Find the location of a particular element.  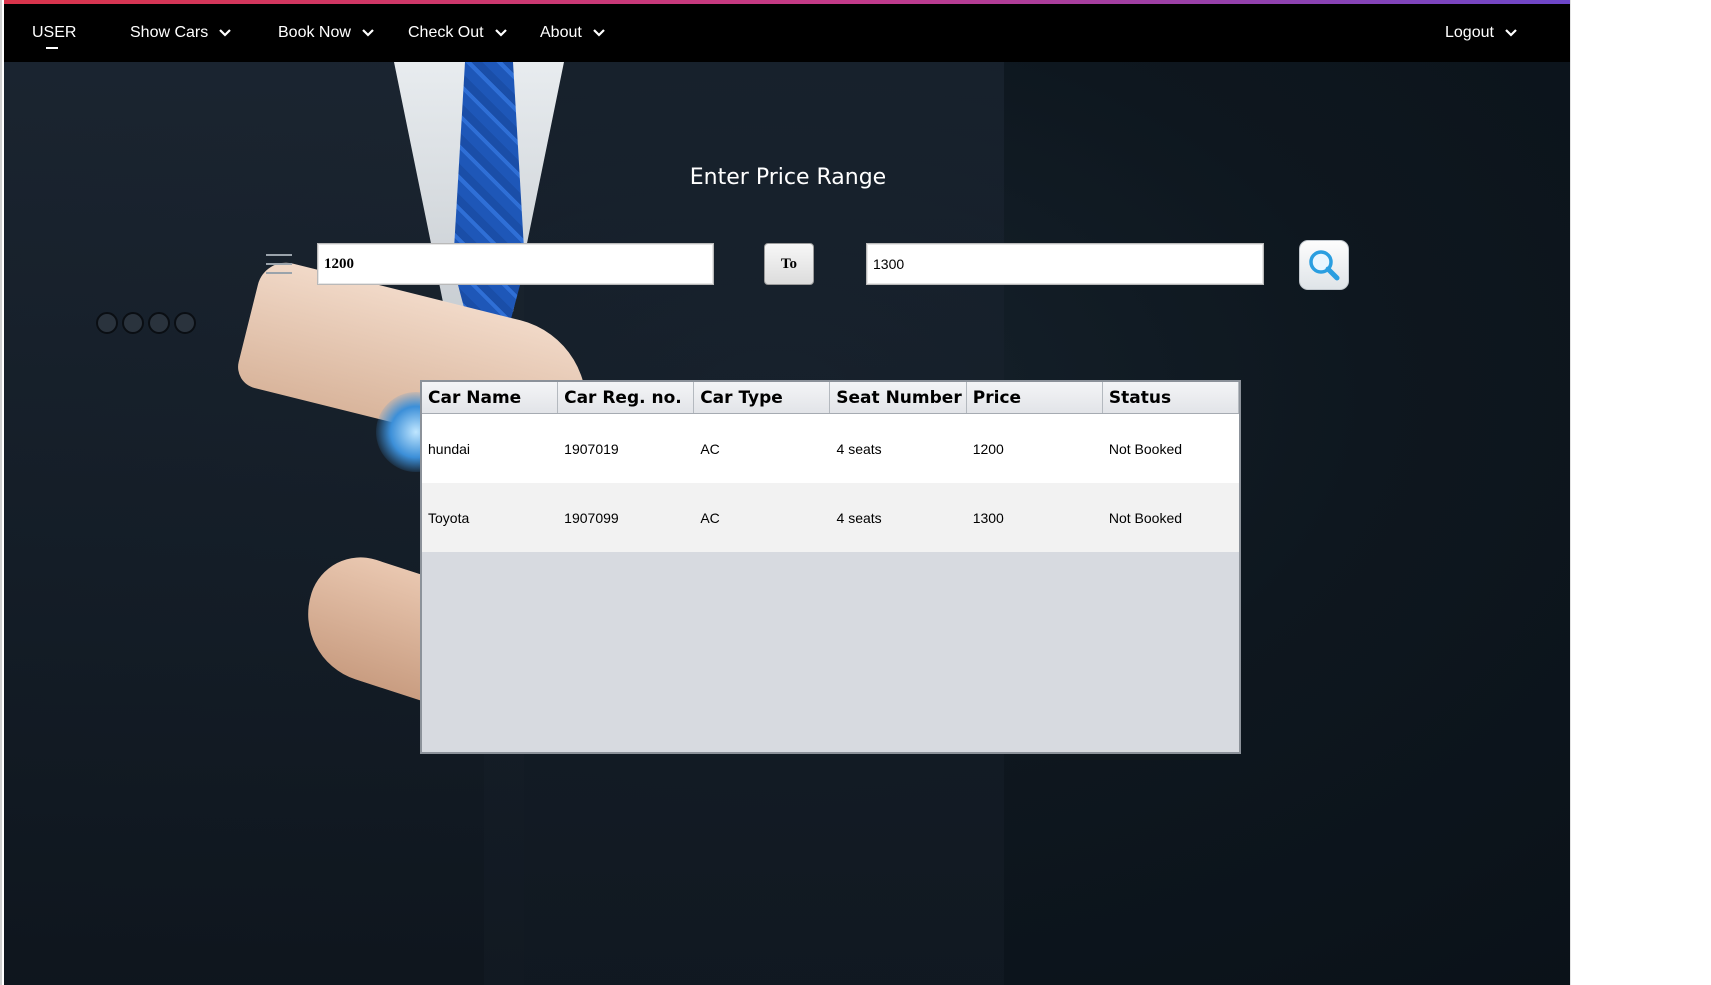

table-cell: 1200 is located at coordinates (988, 448).